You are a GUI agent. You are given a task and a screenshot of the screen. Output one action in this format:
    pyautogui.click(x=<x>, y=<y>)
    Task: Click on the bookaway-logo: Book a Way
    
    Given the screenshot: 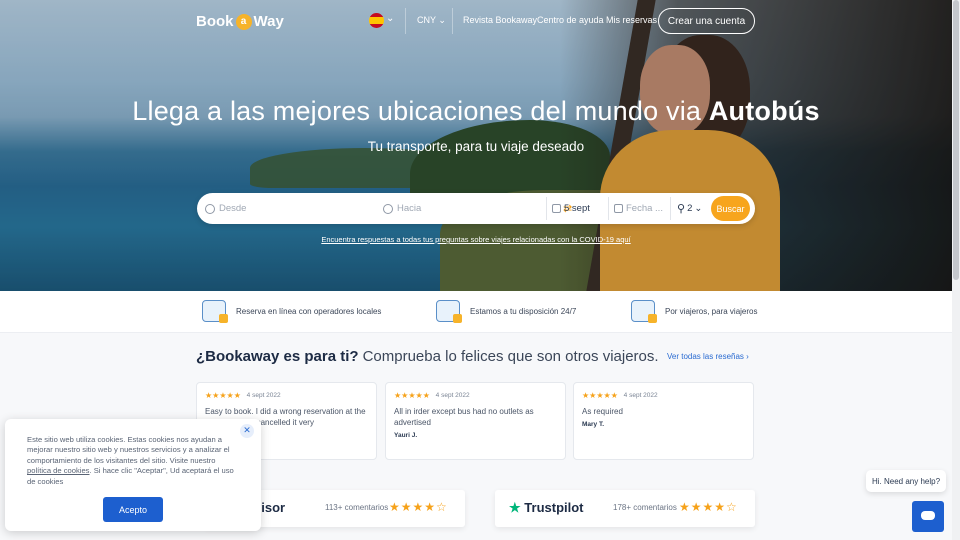 What is the action you would take?
    pyautogui.click(x=240, y=21)
    